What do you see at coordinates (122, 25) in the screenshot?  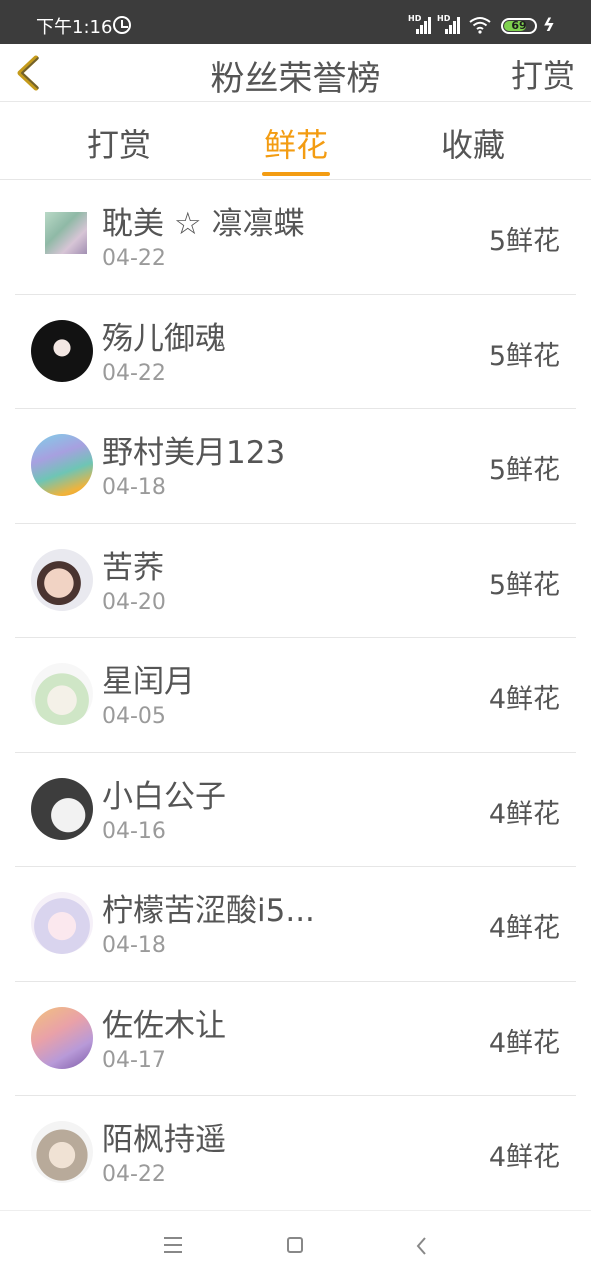 I see `alarm-icon` at bounding box center [122, 25].